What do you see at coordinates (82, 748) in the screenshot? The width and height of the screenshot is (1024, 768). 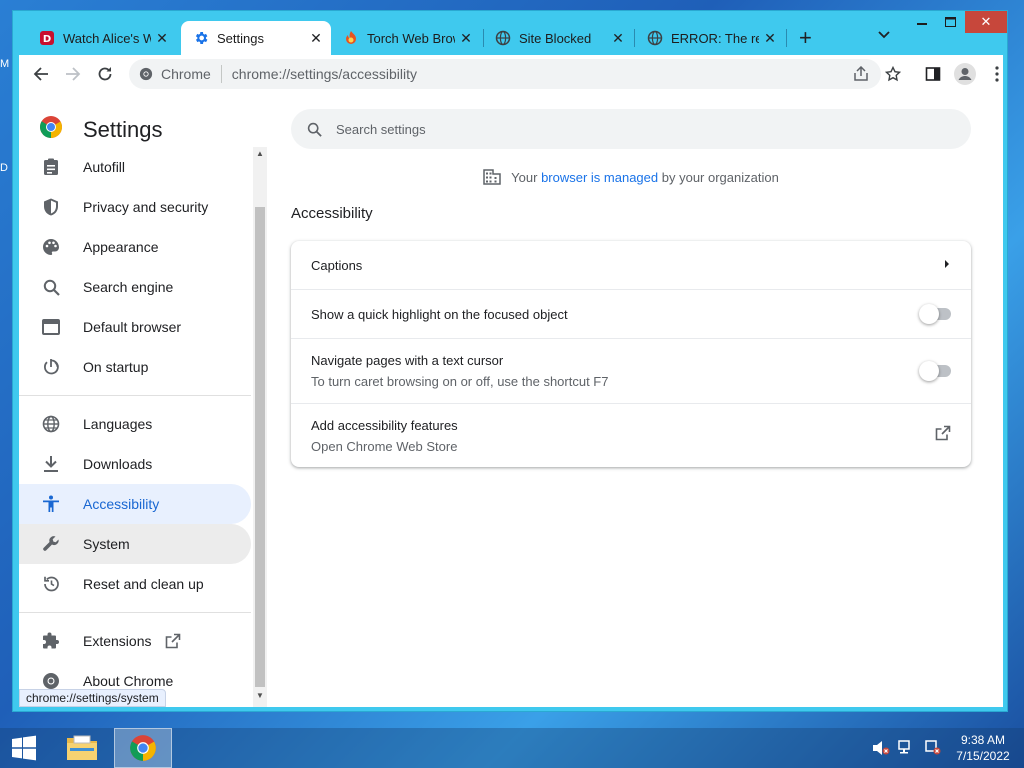 I see `file-explorer-button` at bounding box center [82, 748].